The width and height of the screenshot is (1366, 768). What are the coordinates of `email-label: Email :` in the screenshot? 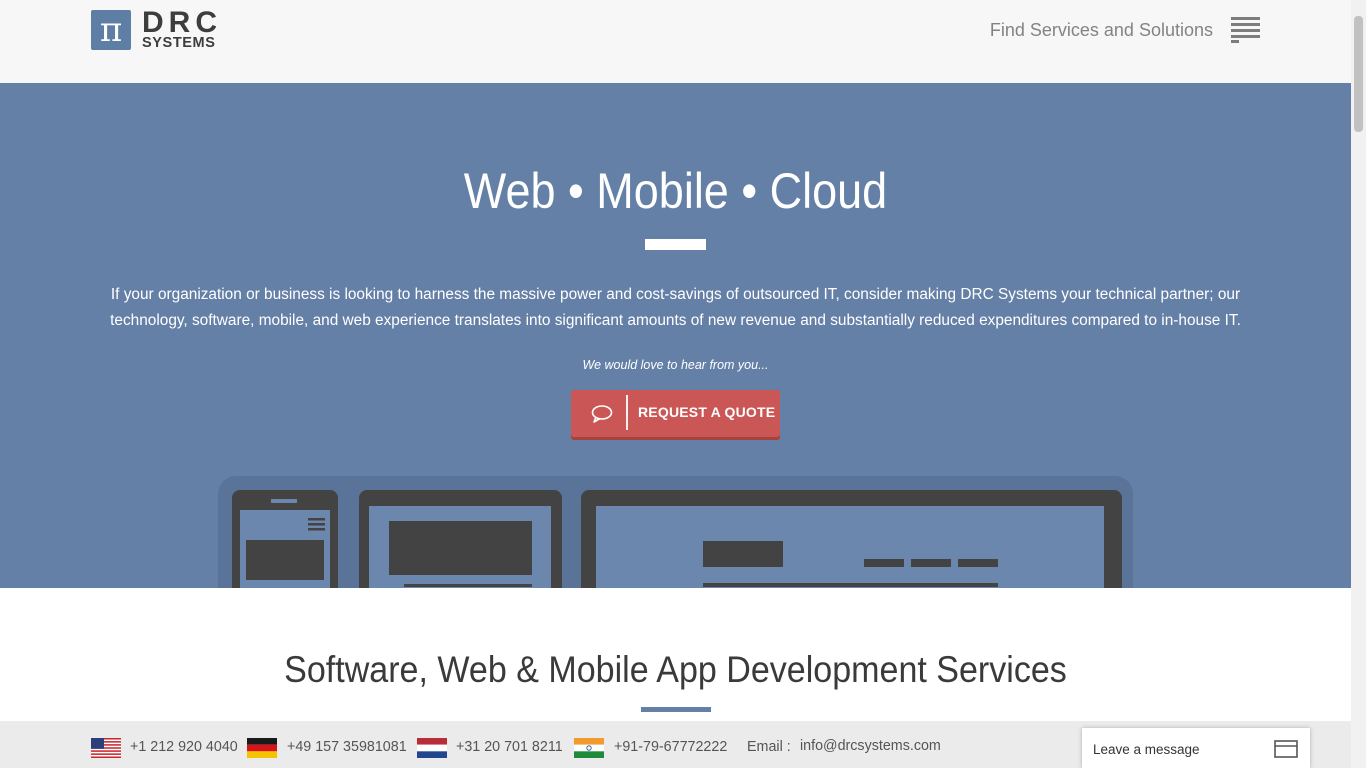 It's located at (769, 747).